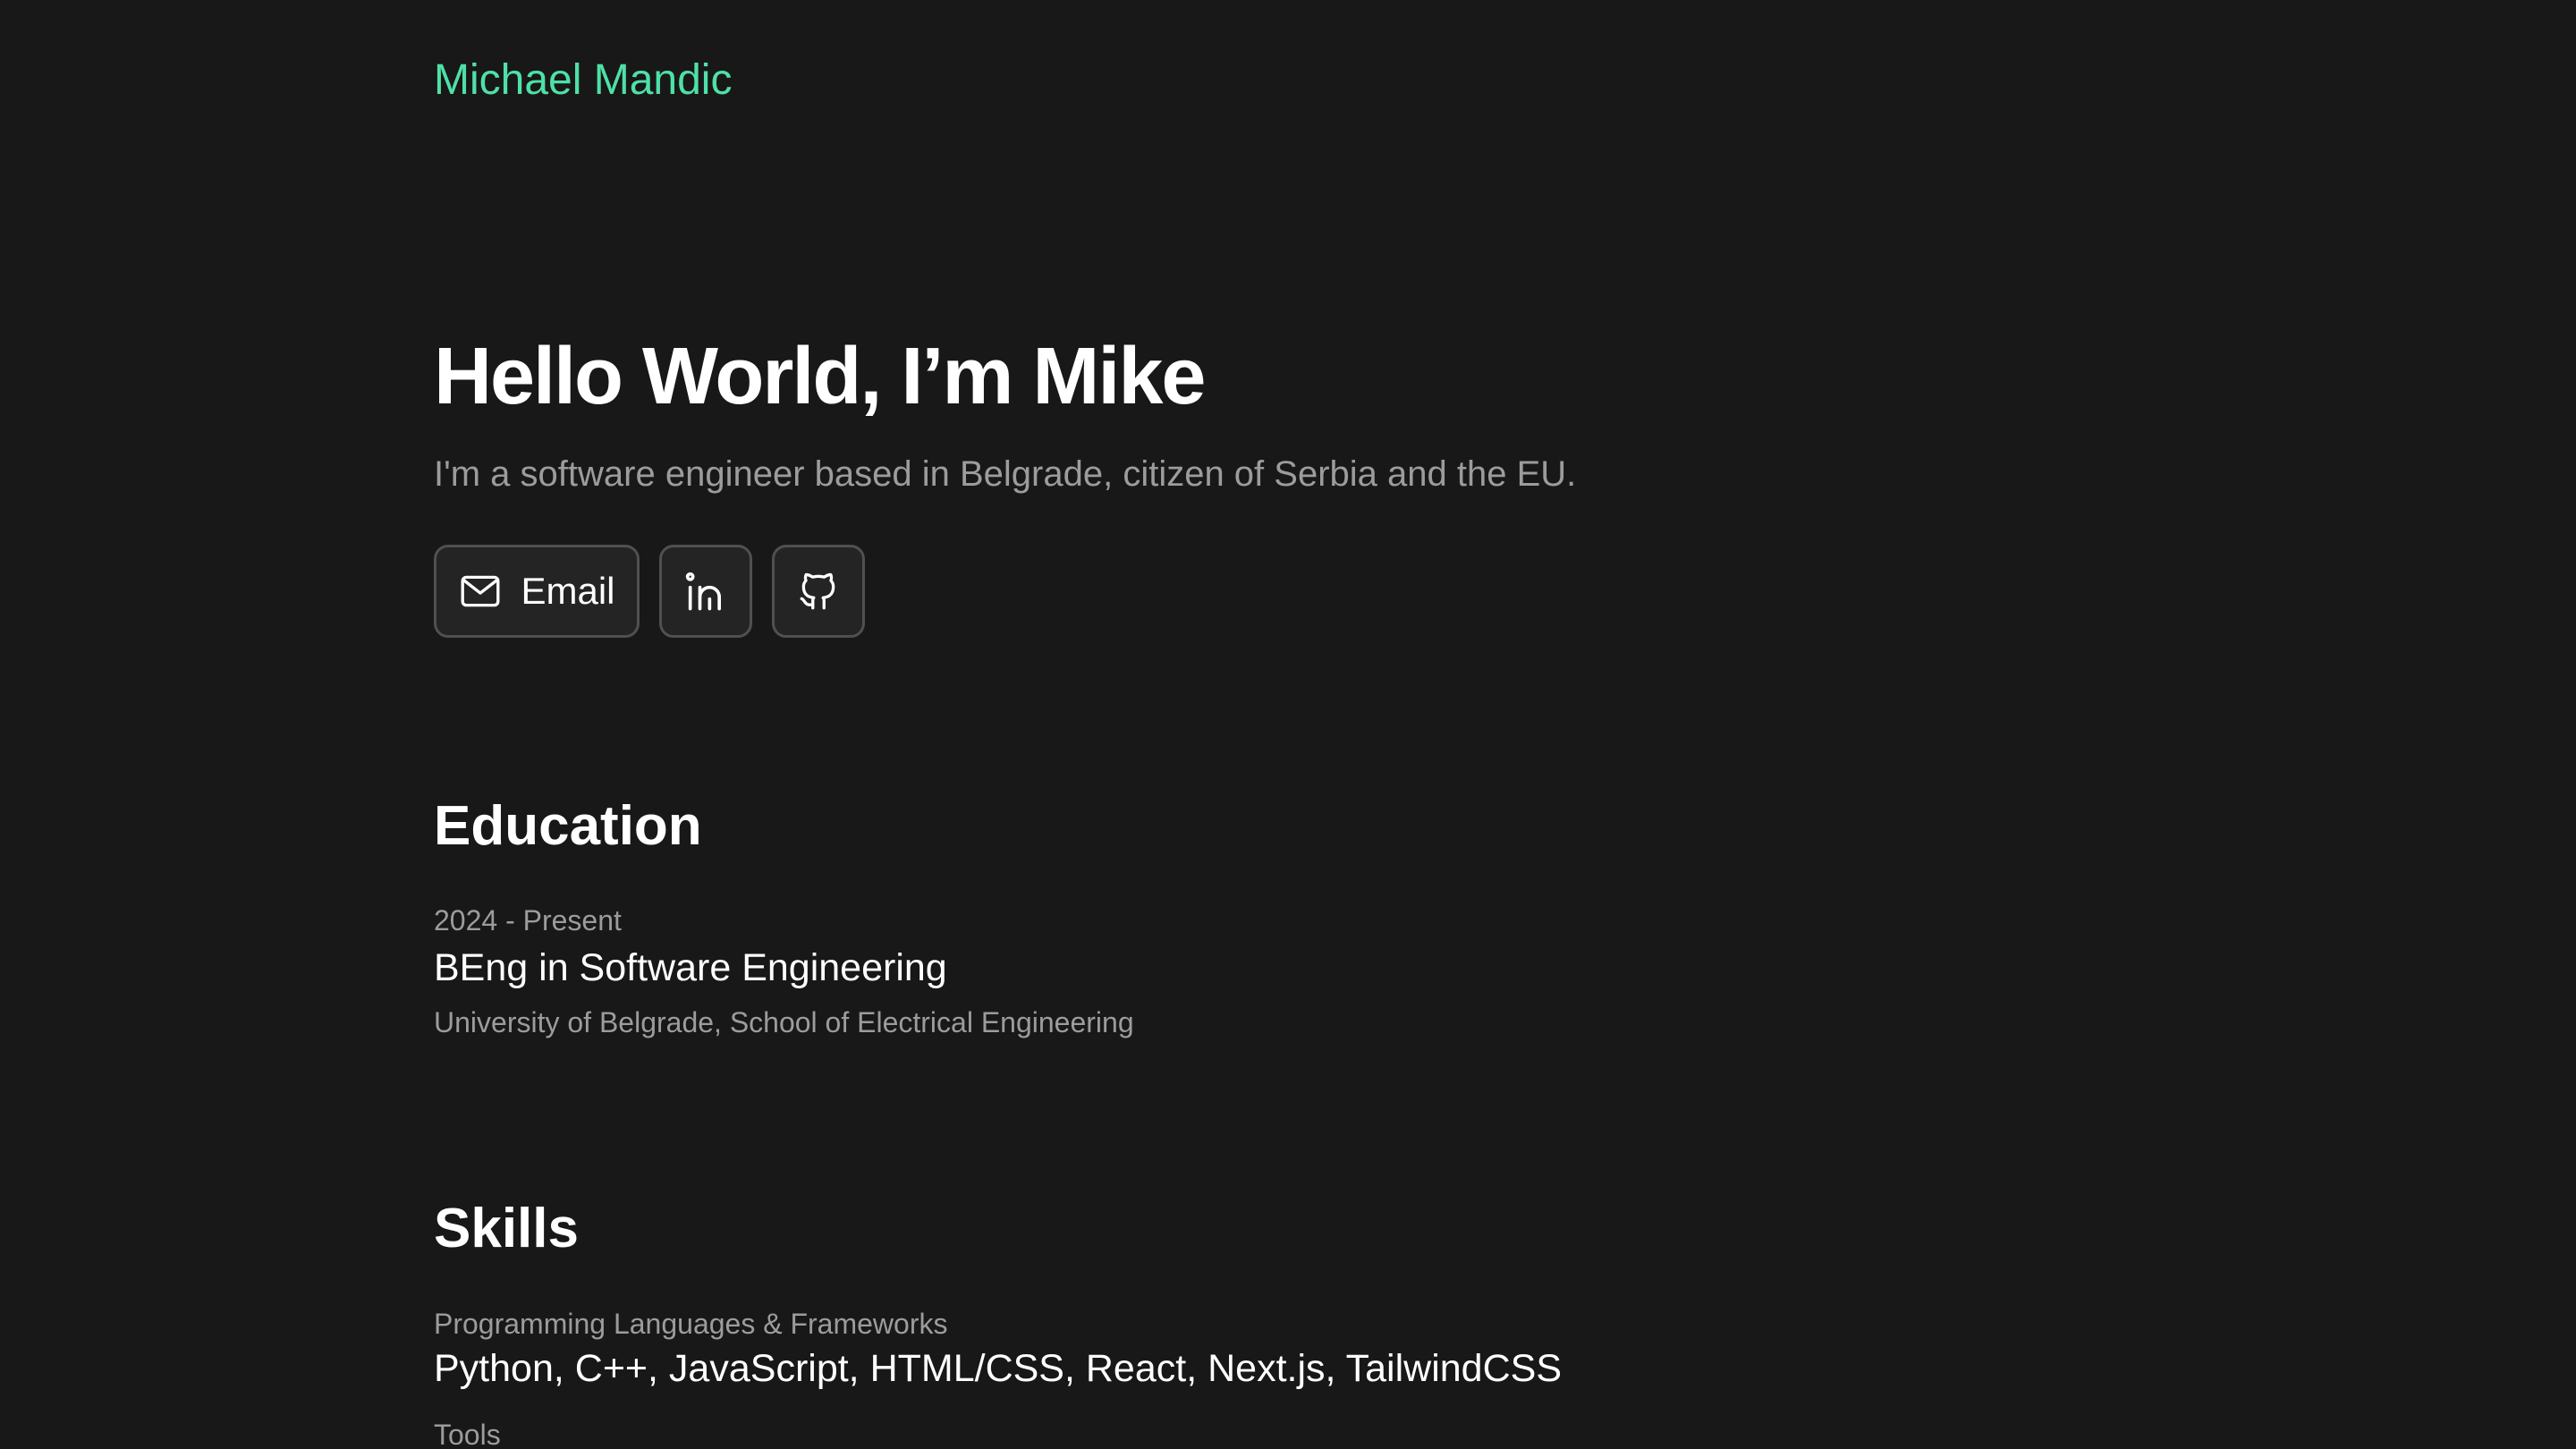 Image resolution: width=2576 pixels, height=1449 pixels. What do you see at coordinates (583, 80) in the screenshot?
I see `site-brand-link: Michael Mandic` at bounding box center [583, 80].